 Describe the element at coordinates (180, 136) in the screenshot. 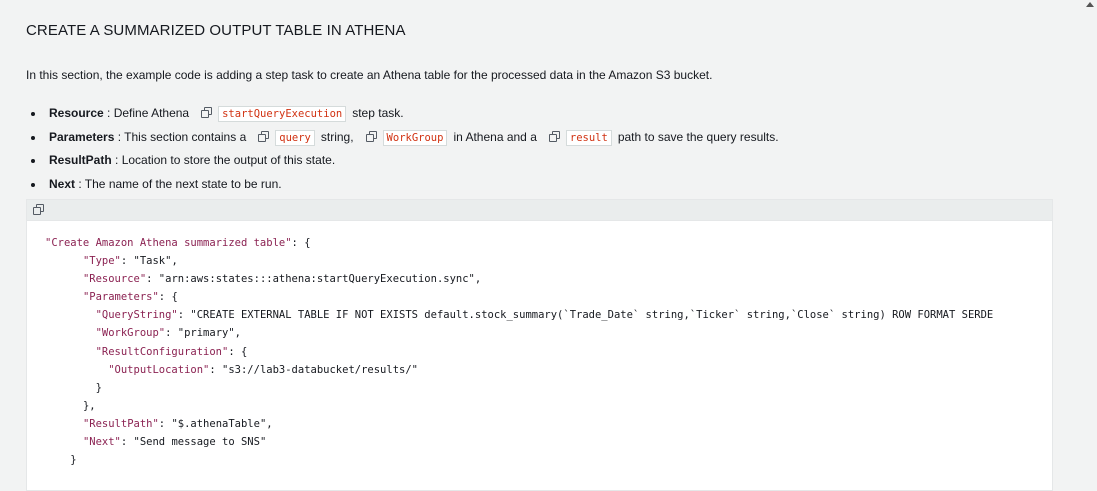

I see `bullet-text: : This section contains a` at that location.